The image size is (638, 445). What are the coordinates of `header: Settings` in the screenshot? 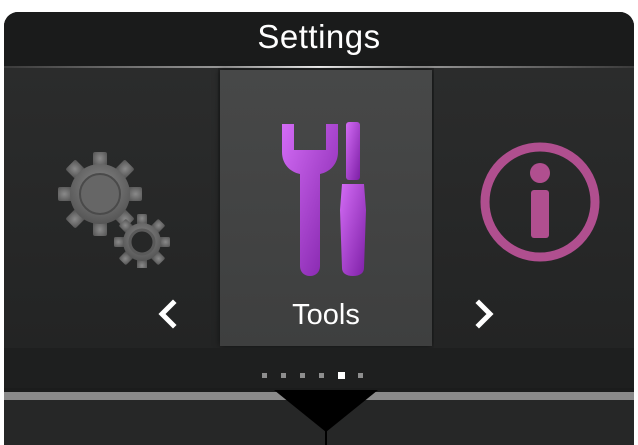 It's located at (319, 40).